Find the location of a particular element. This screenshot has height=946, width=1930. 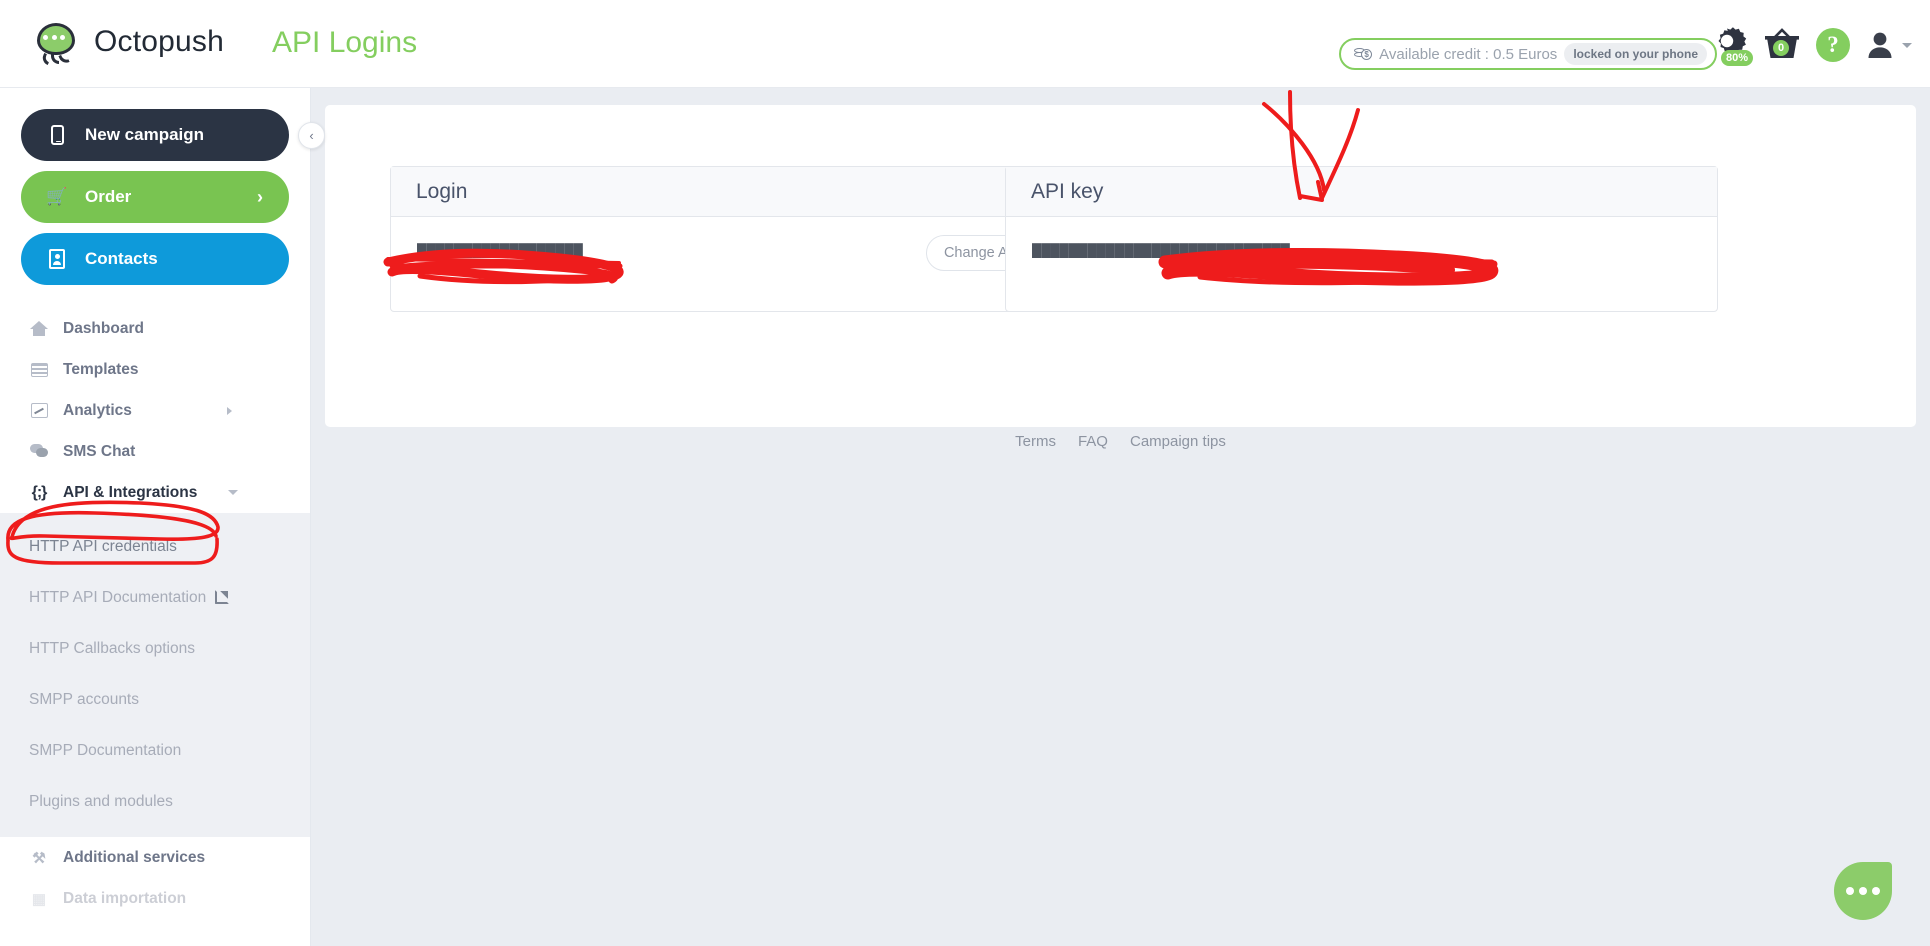

sidebar-item-label: SMS Chat is located at coordinates (99, 451).